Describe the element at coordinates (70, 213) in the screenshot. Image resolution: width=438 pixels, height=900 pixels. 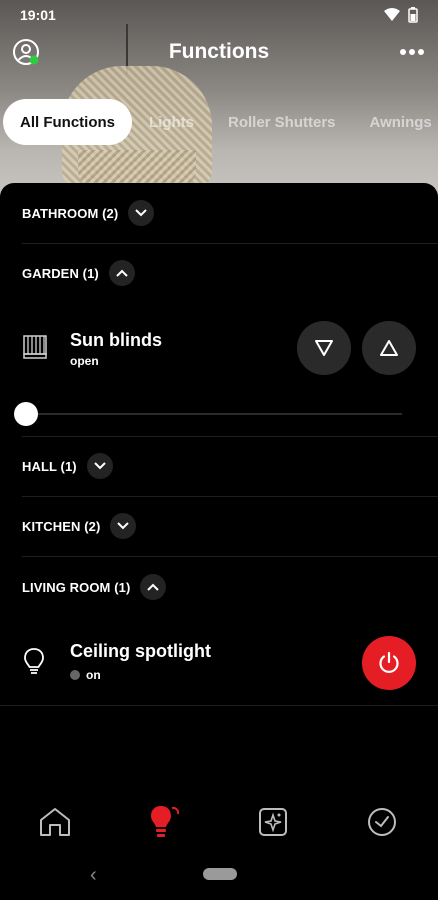
I see `group-label: BATHROOM (2)` at that location.